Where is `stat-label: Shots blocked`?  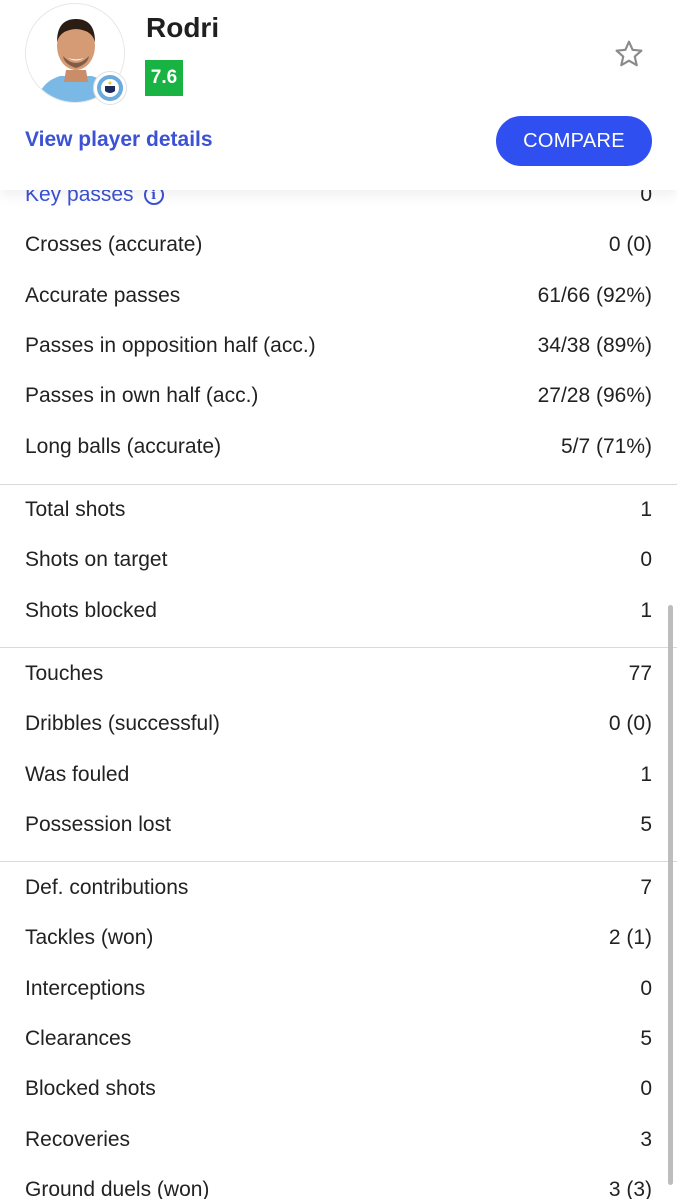
stat-label: Shots blocked is located at coordinates (91, 610).